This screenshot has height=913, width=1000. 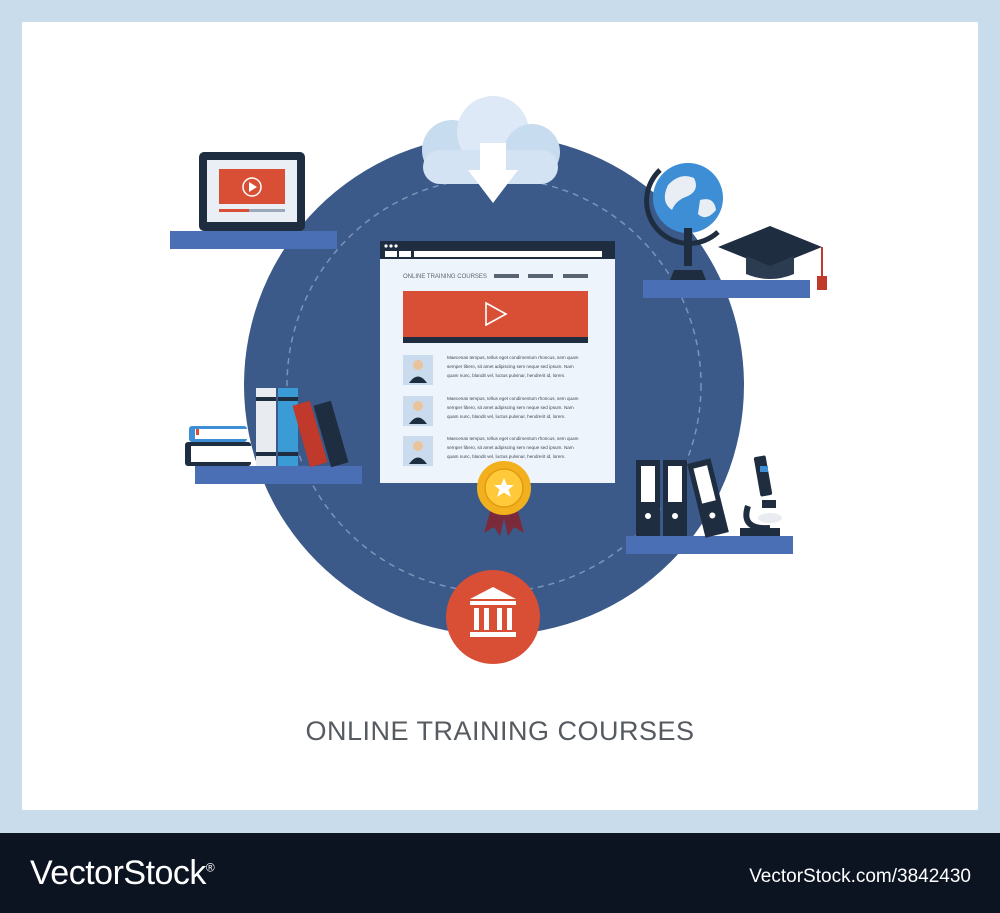 What do you see at coordinates (860, 876) in the screenshot?
I see `image-reference: VectorStock.com/3842430` at bounding box center [860, 876].